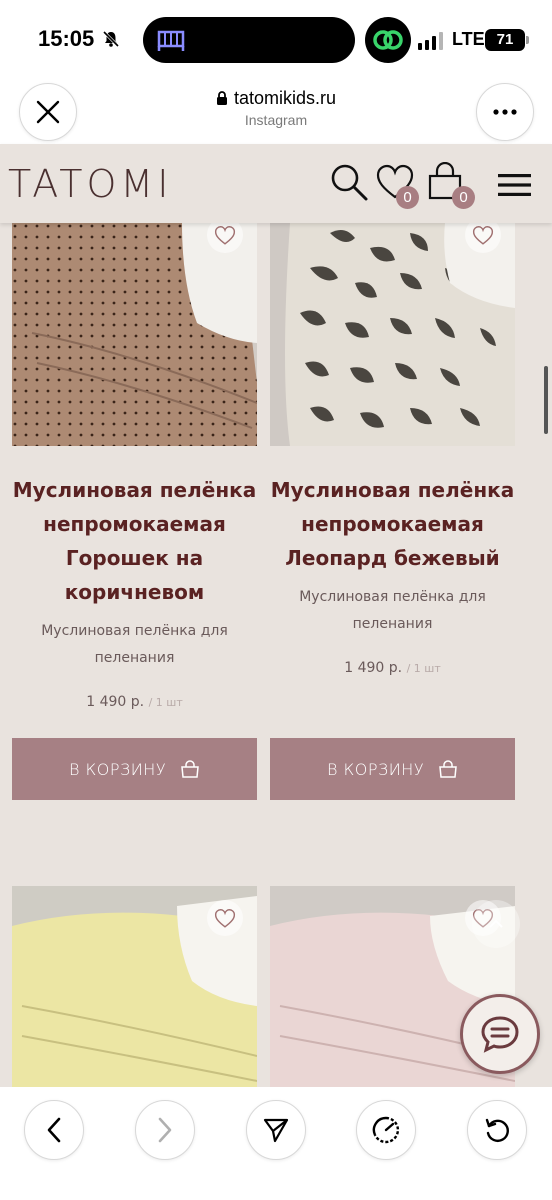 This screenshot has height=1200, width=552. What do you see at coordinates (134, 986) in the screenshot?
I see `product-card` at bounding box center [134, 986].